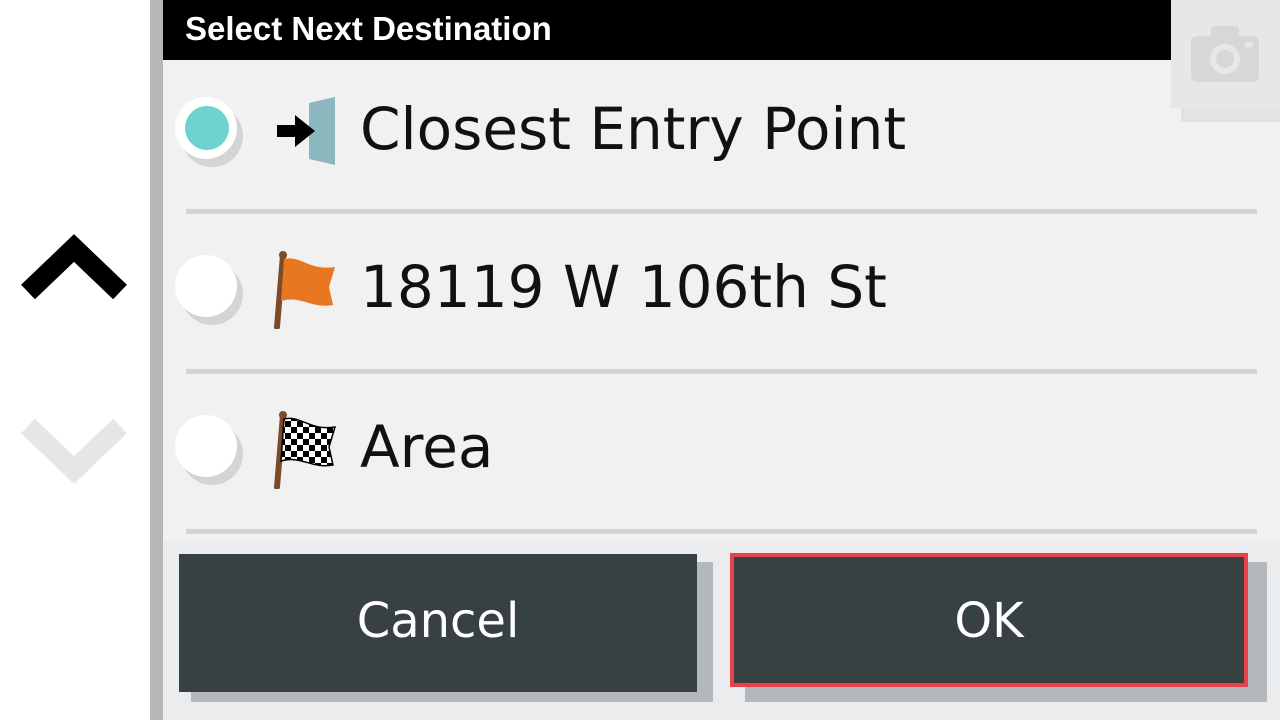 This screenshot has width=1280, height=720. I want to click on chevron-up-icon, so click(74, 267).